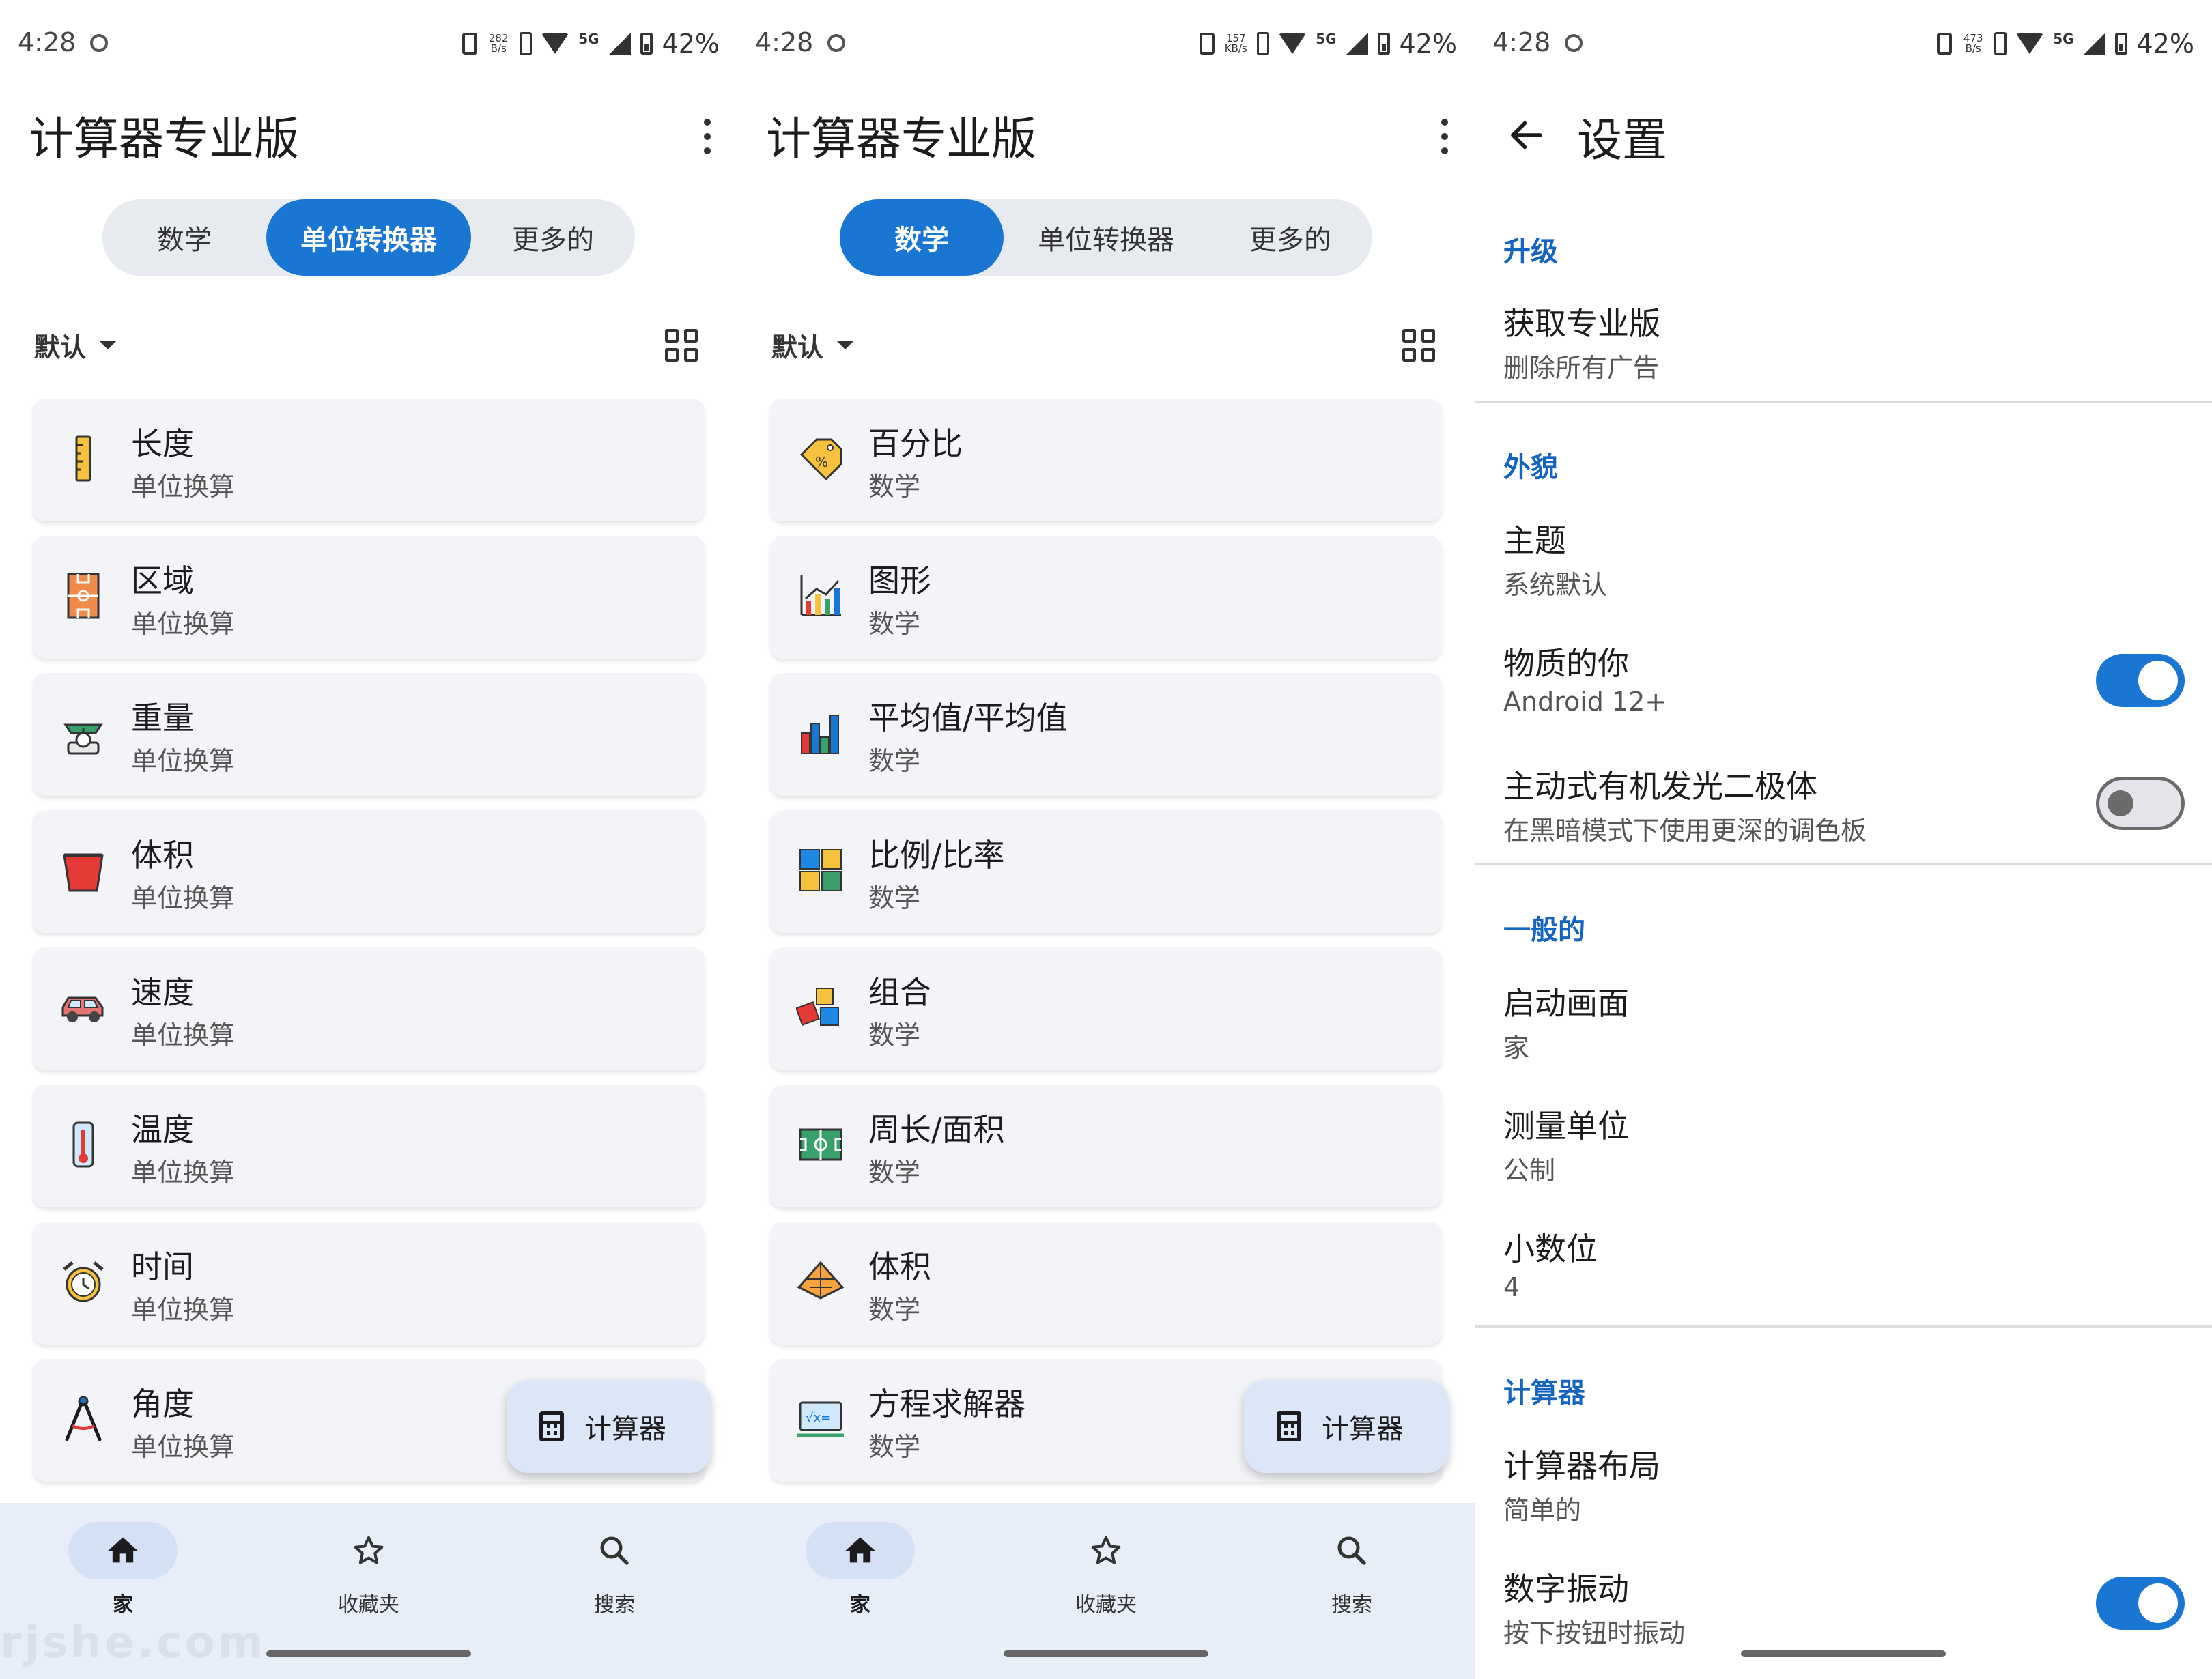  I want to click on list-item: 比例/比率 数学, so click(1106, 871).